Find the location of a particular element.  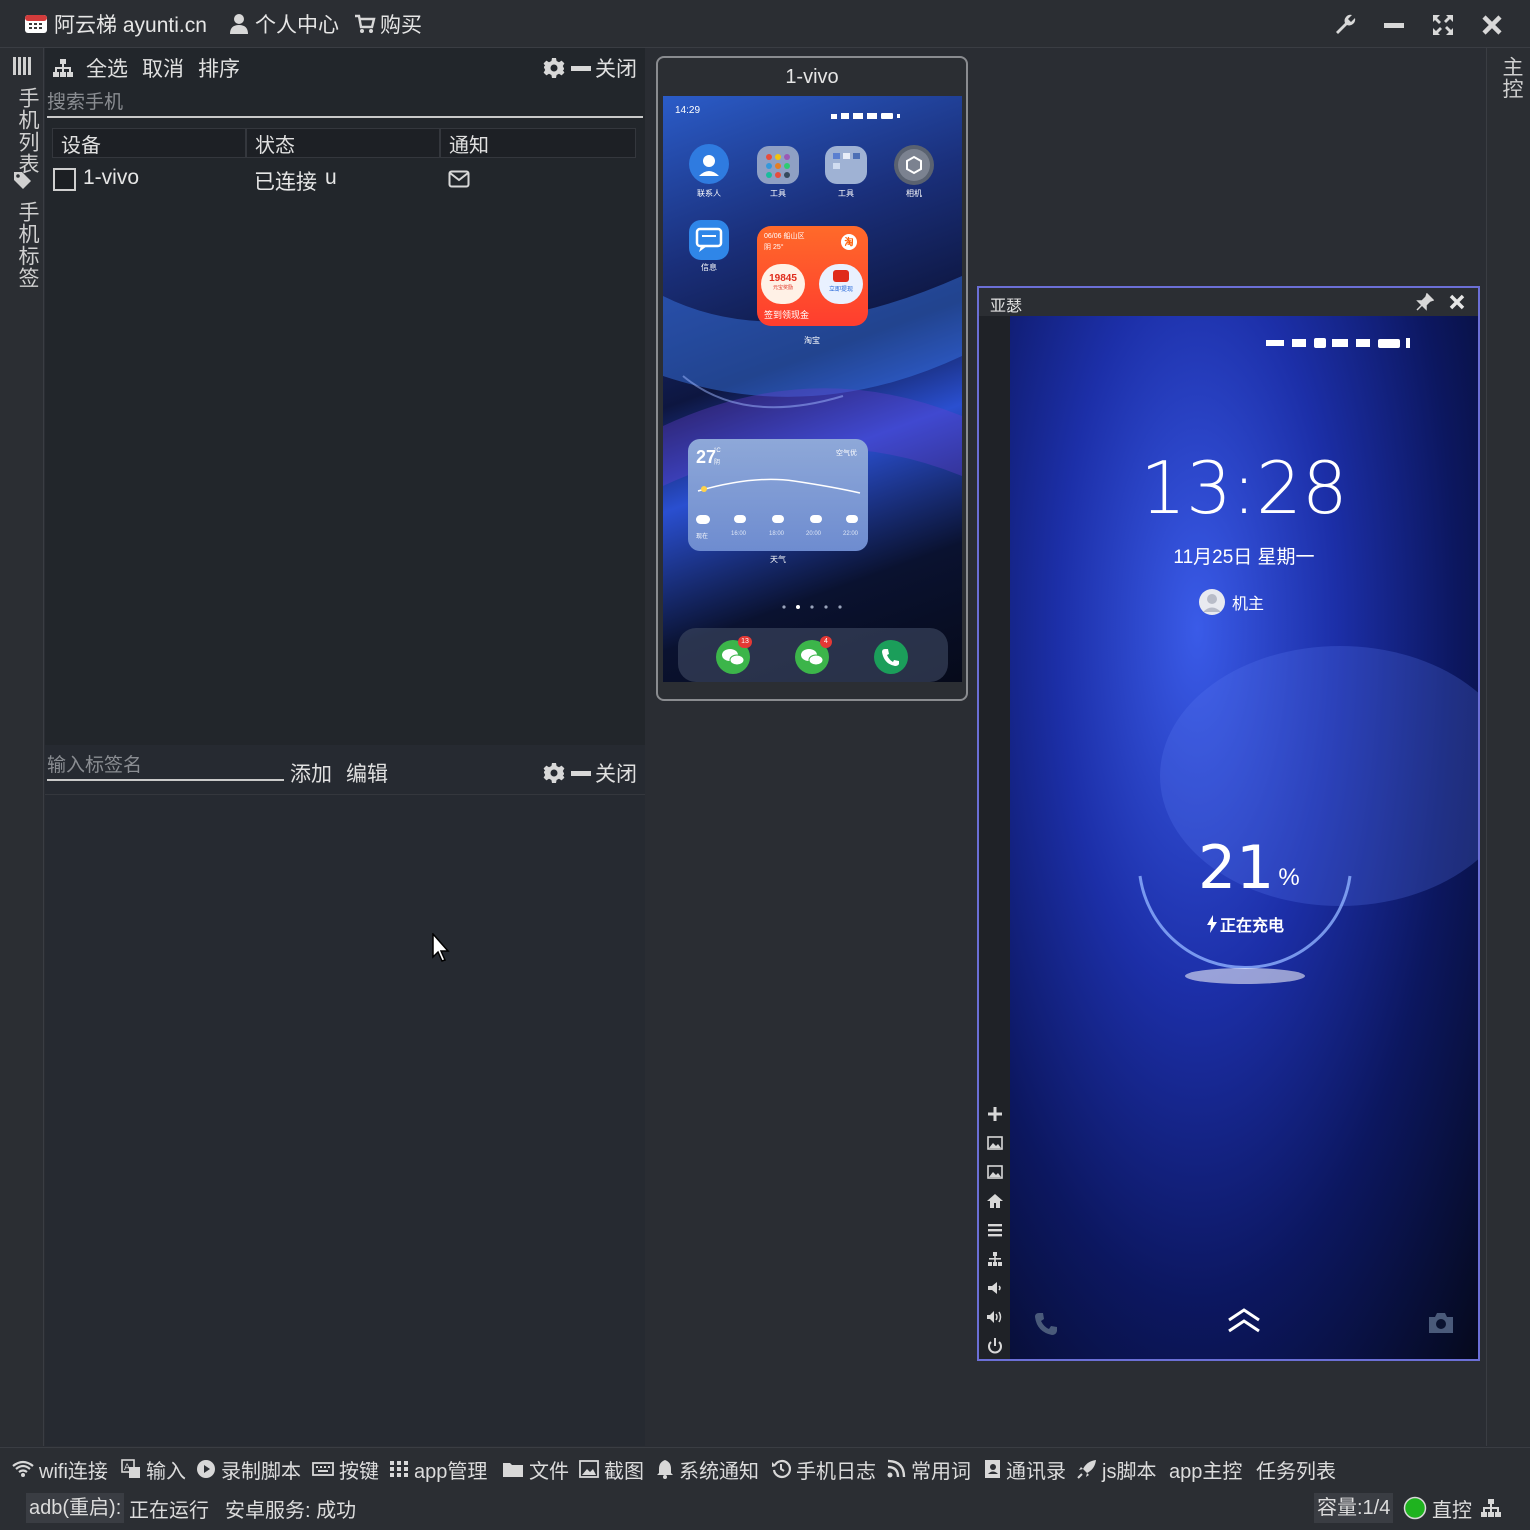

add-icon is located at coordinates (995, 1114).